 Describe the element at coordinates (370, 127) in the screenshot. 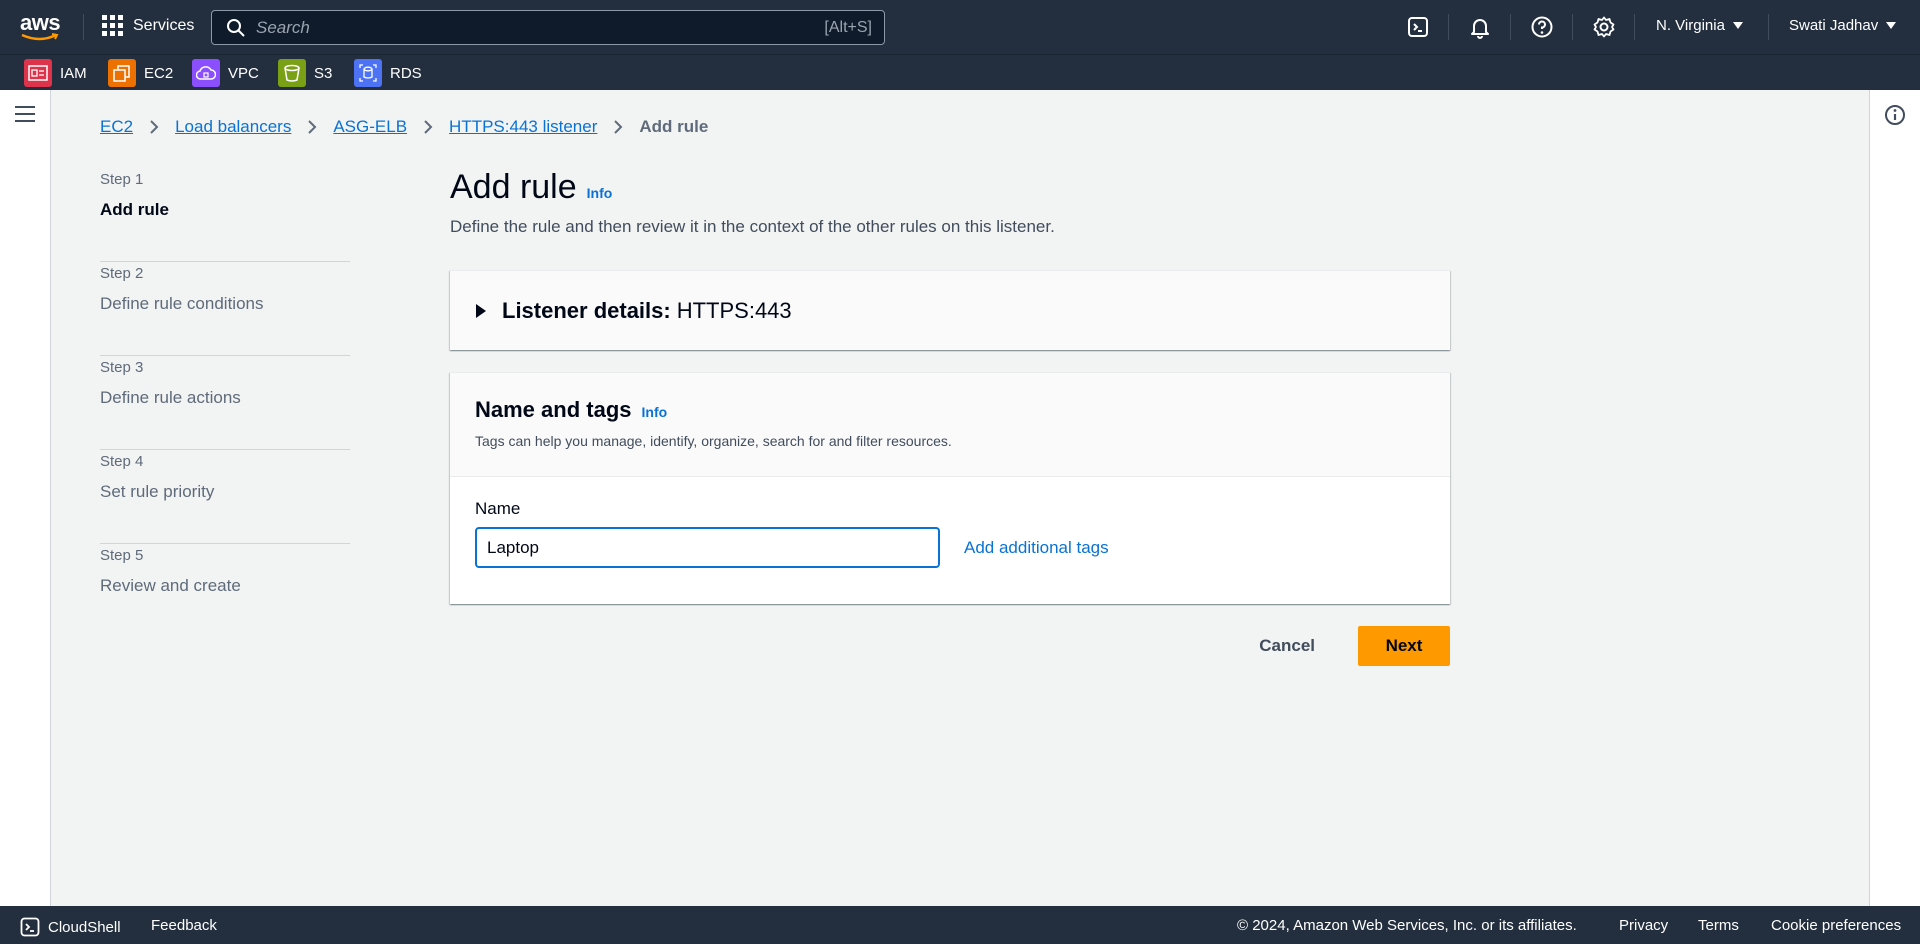

I see `breadcrumb-asg-elb: ASG-ELB` at that location.